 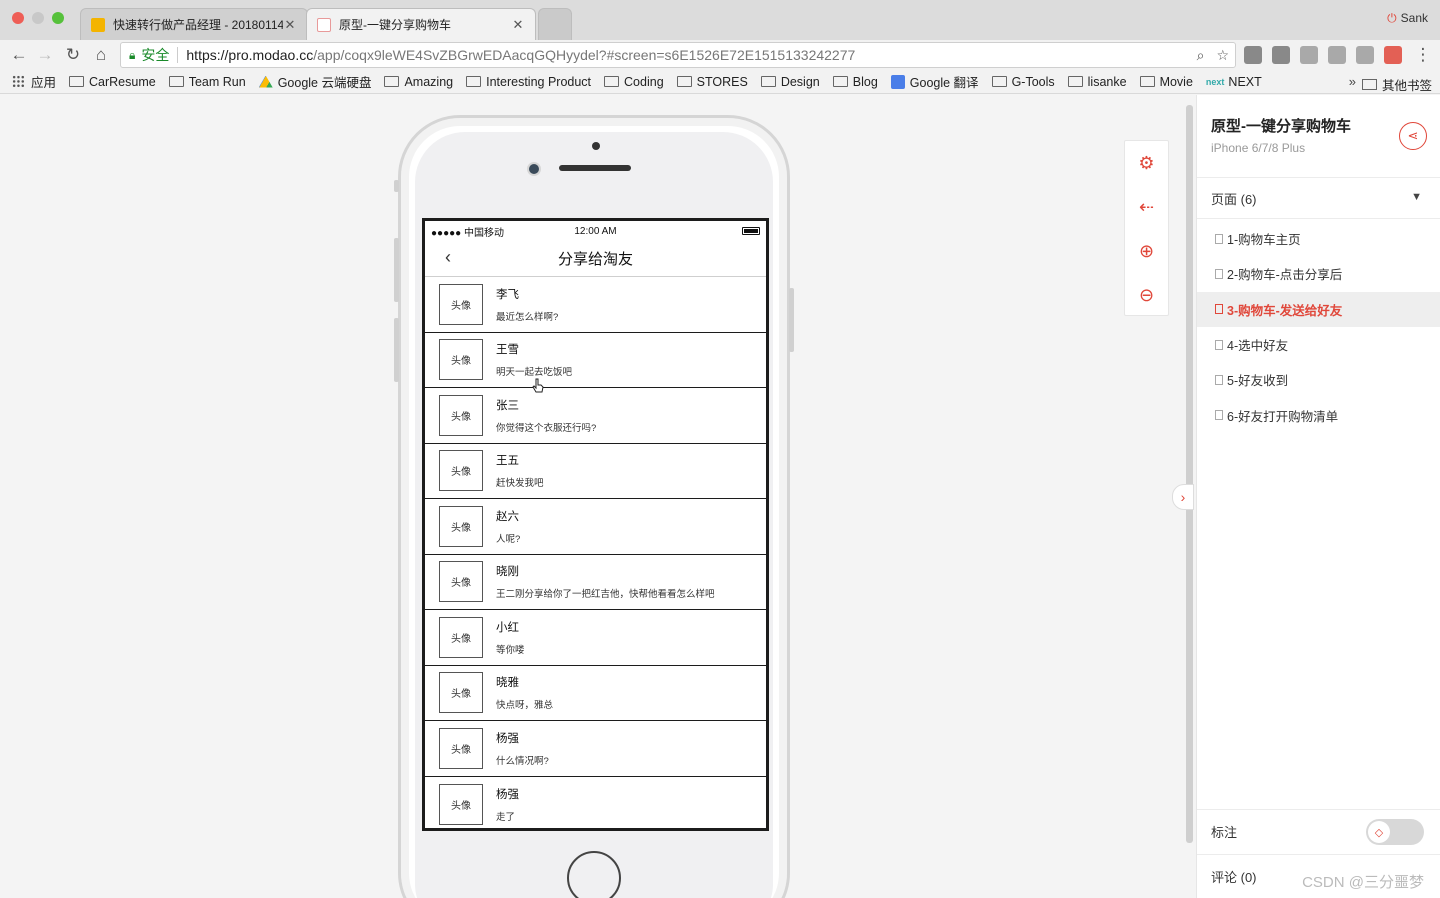 I want to click on bookmark-other: 其他书签, so click(x=1396, y=84).